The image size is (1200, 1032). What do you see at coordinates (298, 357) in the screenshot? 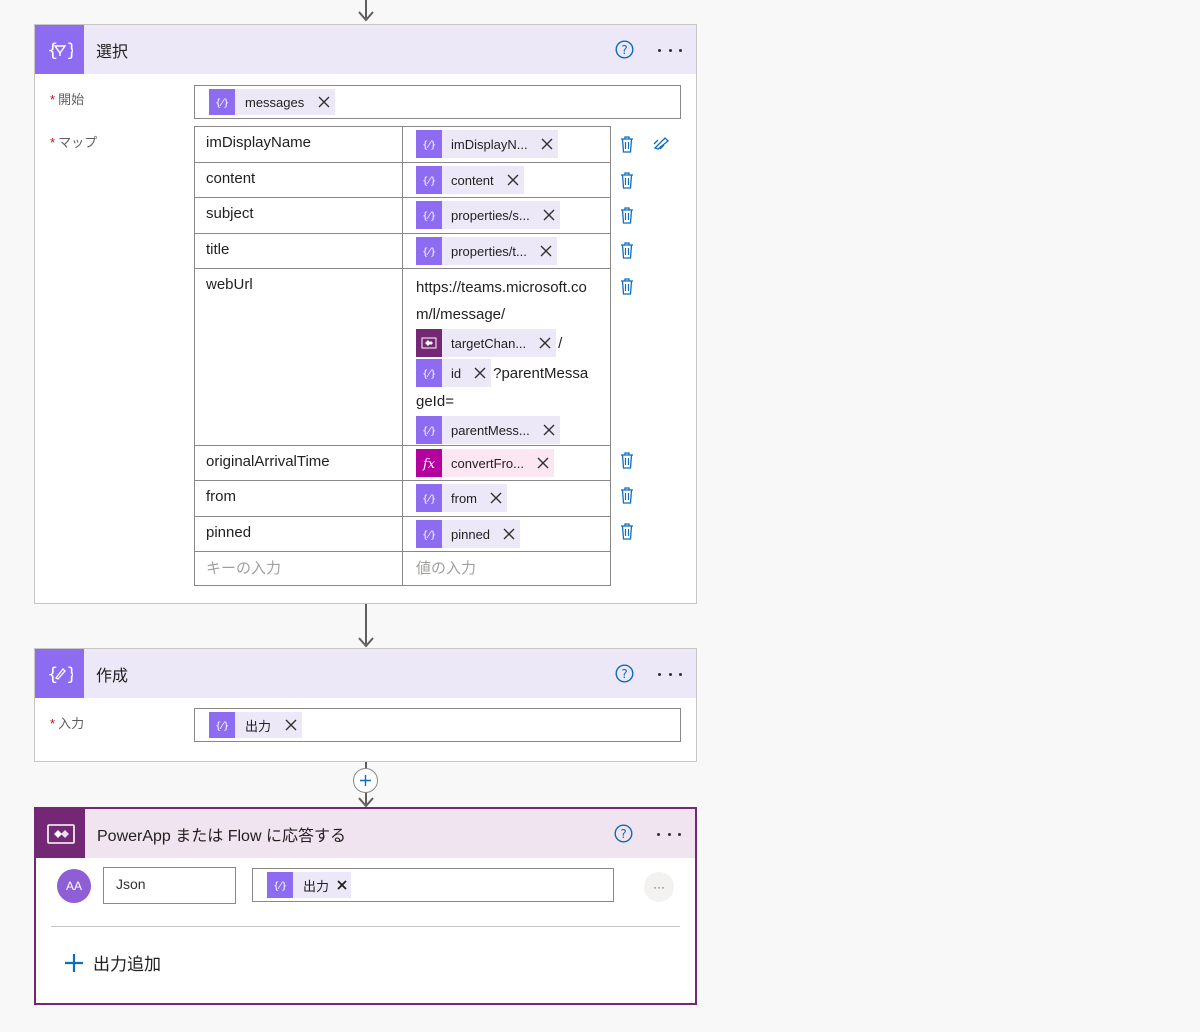
I see `map-key: webUrl` at bounding box center [298, 357].